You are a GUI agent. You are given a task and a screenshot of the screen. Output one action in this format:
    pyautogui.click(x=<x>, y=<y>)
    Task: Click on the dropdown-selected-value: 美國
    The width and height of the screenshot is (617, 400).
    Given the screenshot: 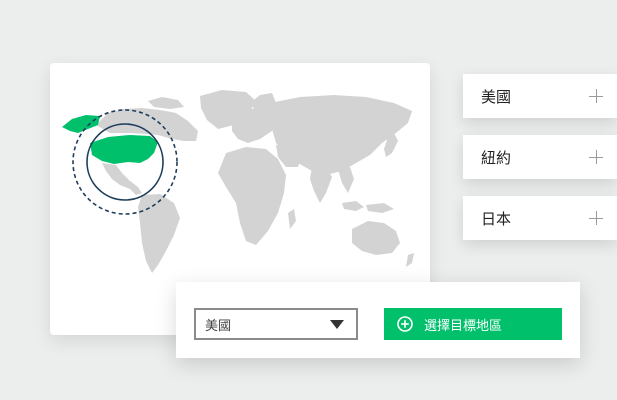 What is the action you would take?
    pyautogui.click(x=218, y=326)
    